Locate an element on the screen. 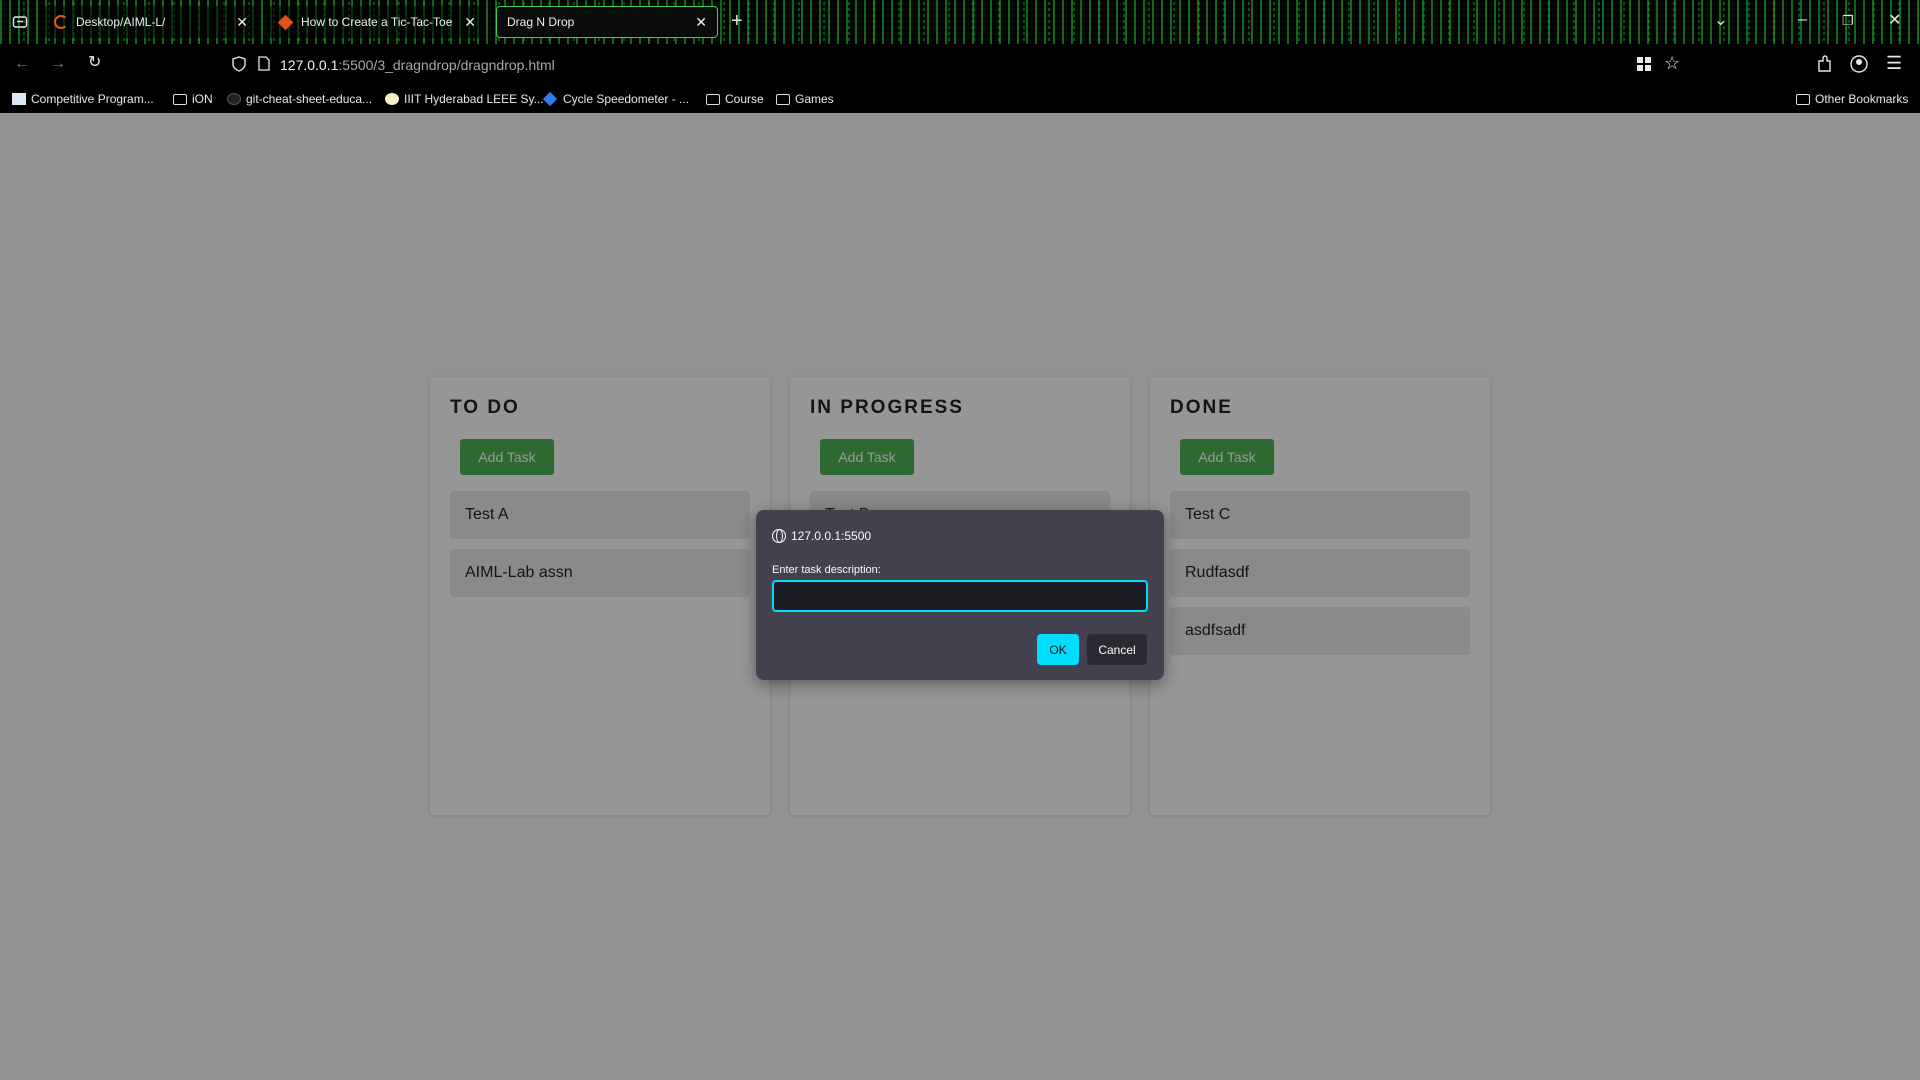 The height and width of the screenshot is (1080, 1920). tab-title: Desktop/AIML-L/ is located at coordinates (121, 22).